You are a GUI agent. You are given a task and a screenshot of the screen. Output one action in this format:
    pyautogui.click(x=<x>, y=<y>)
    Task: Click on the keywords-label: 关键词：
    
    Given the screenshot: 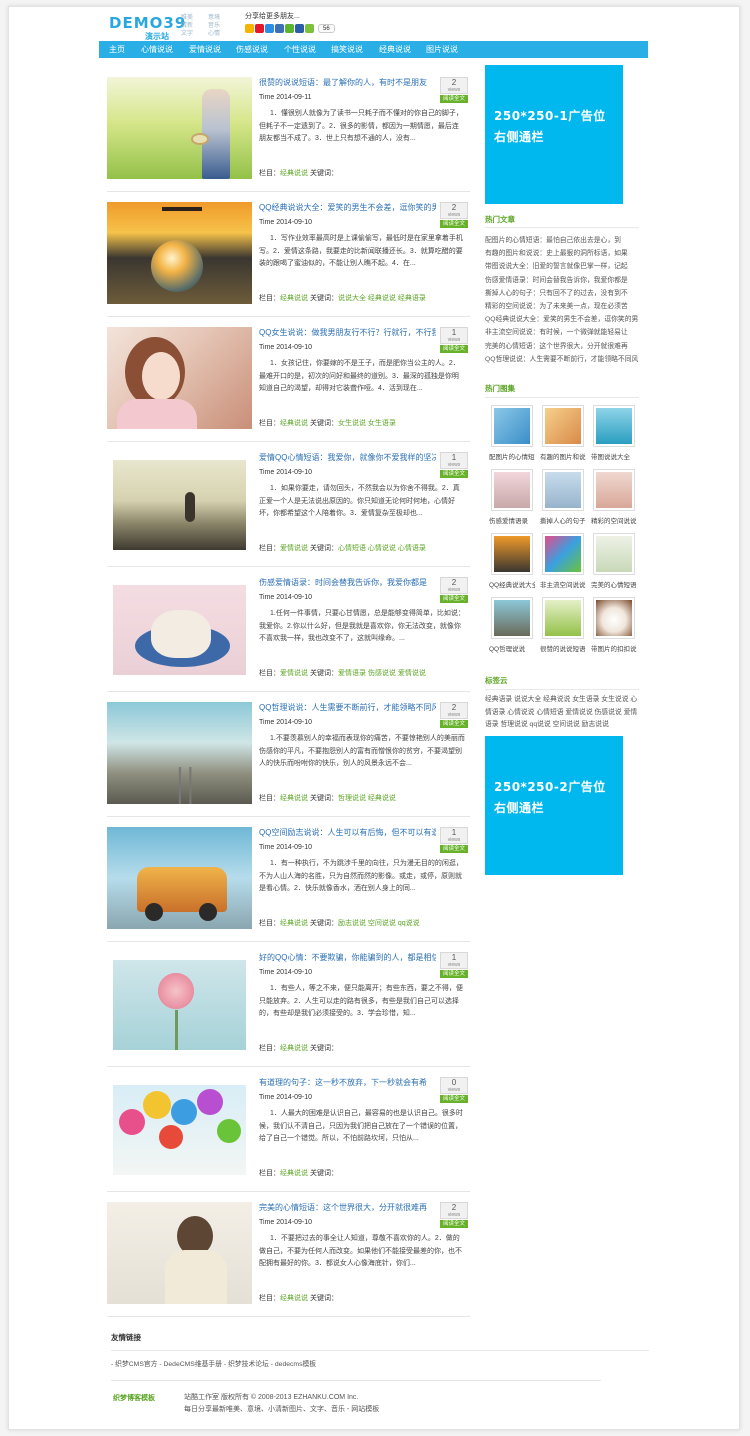 What is the action you would take?
    pyautogui.click(x=323, y=798)
    